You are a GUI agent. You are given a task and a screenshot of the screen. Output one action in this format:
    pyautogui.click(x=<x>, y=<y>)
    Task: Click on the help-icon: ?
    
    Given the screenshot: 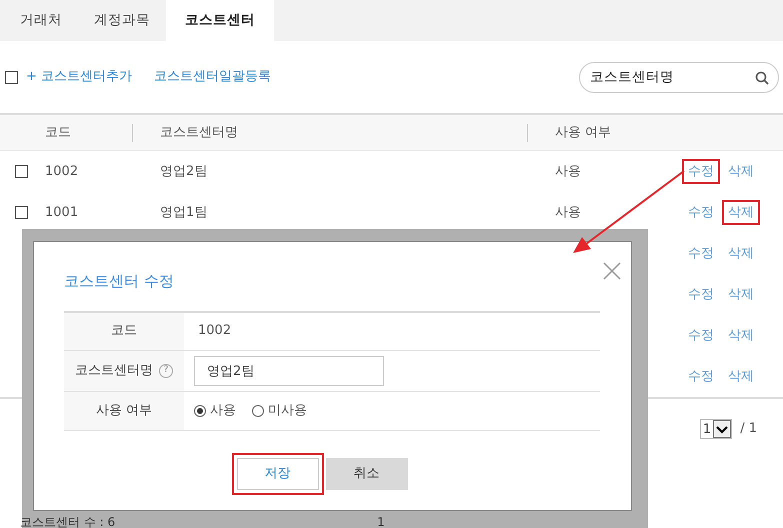 What is the action you would take?
    pyautogui.click(x=166, y=371)
    